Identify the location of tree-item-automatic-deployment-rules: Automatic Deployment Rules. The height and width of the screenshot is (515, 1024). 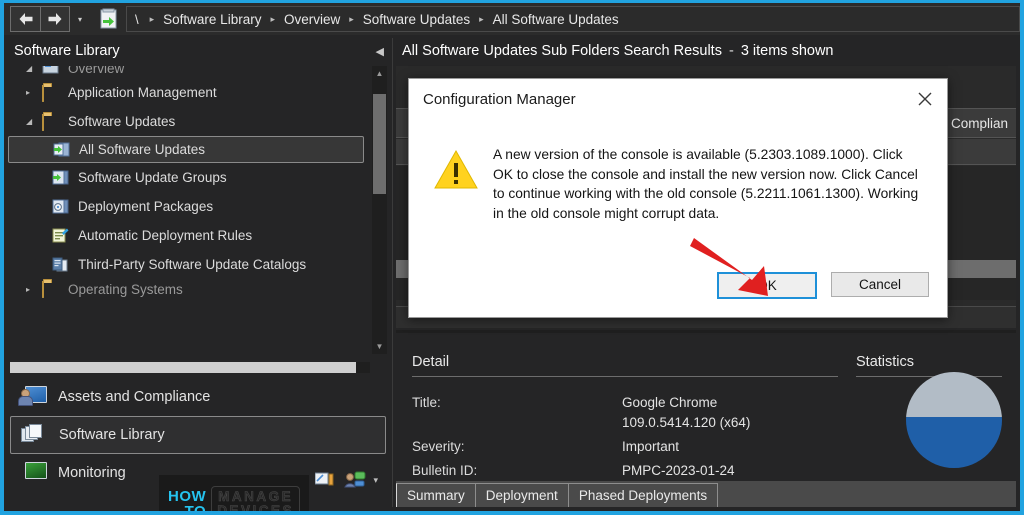
(198, 235).